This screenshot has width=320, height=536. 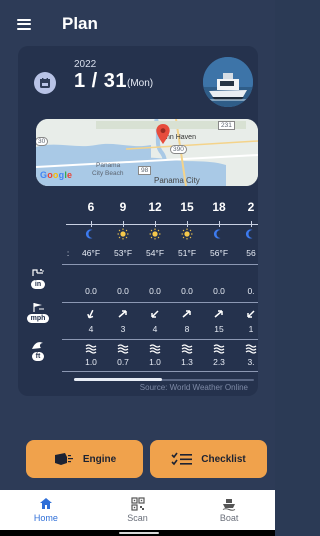 What do you see at coordinates (193, 387) in the screenshot?
I see `data-source-label: Source: World Weather Online` at bounding box center [193, 387].